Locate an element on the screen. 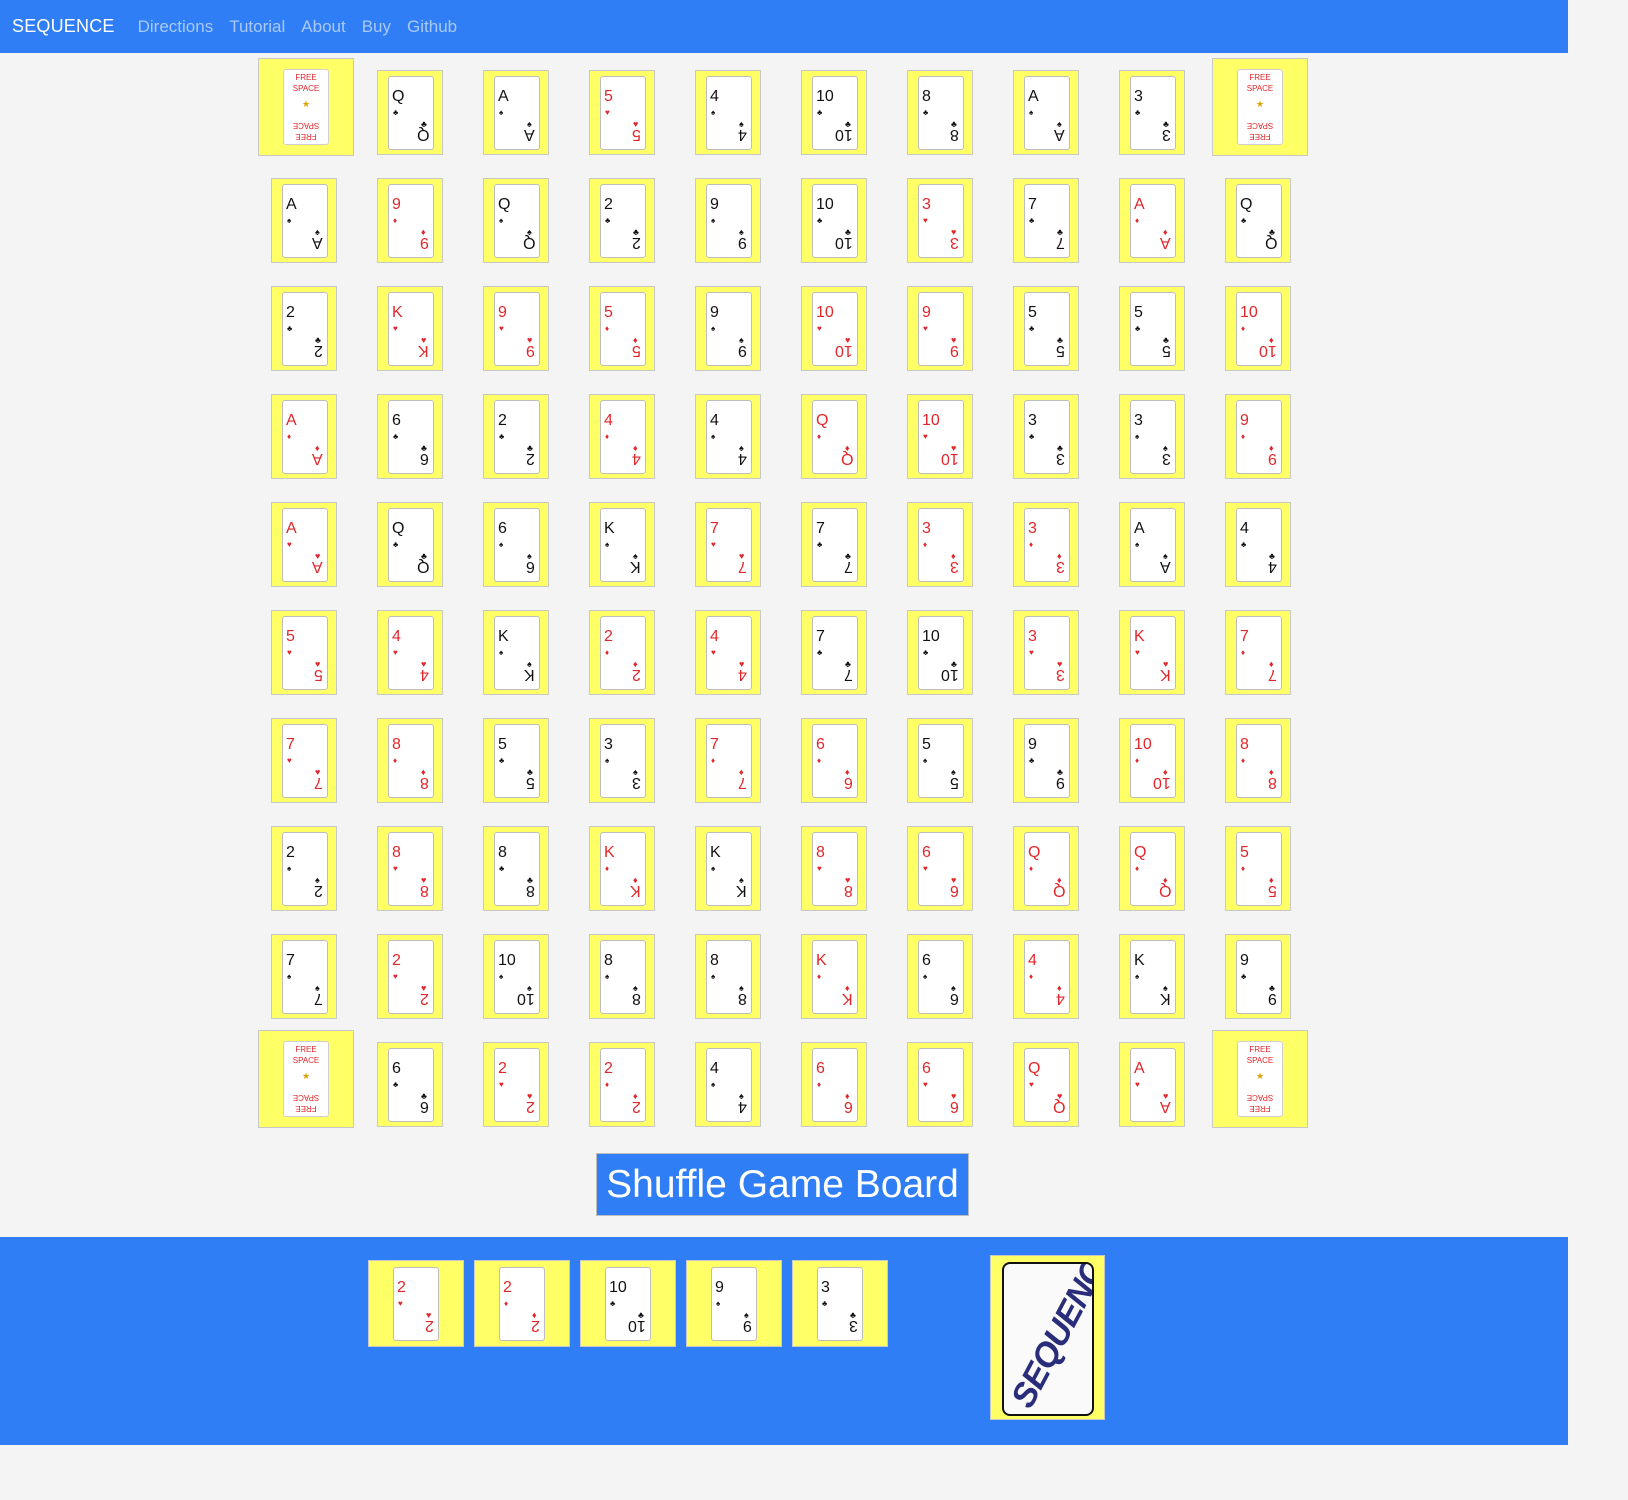  hand-card-slot: 3 ♣ ♣ 3 is located at coordinates (840, 1303).